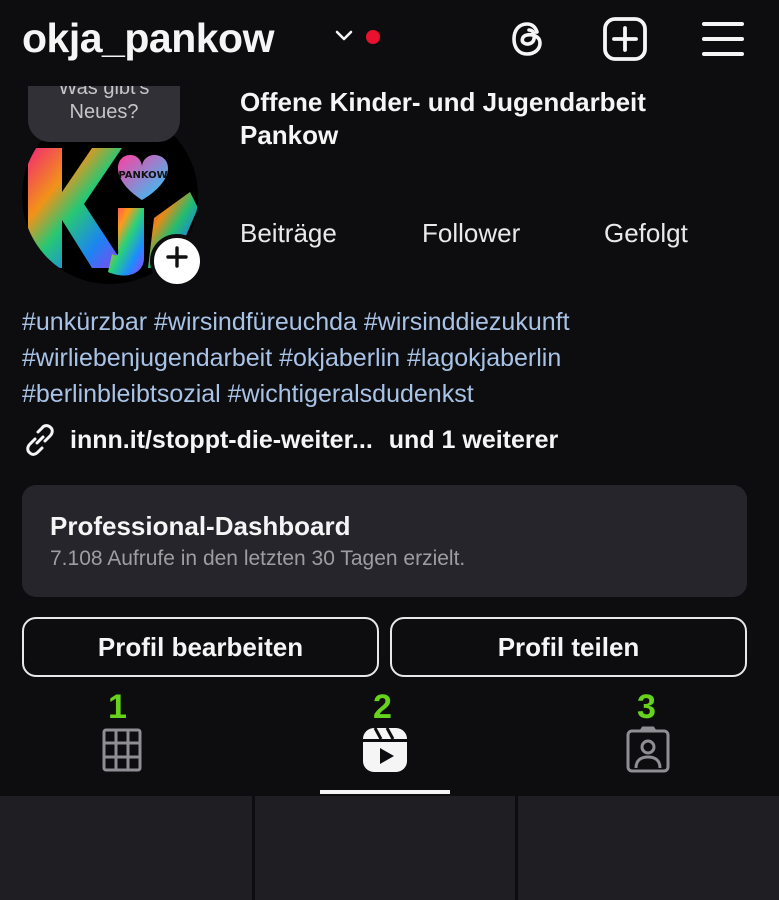 The height and width of the screenshot is (900, 779). I want to click on tagged-icon, so click(648, 749).